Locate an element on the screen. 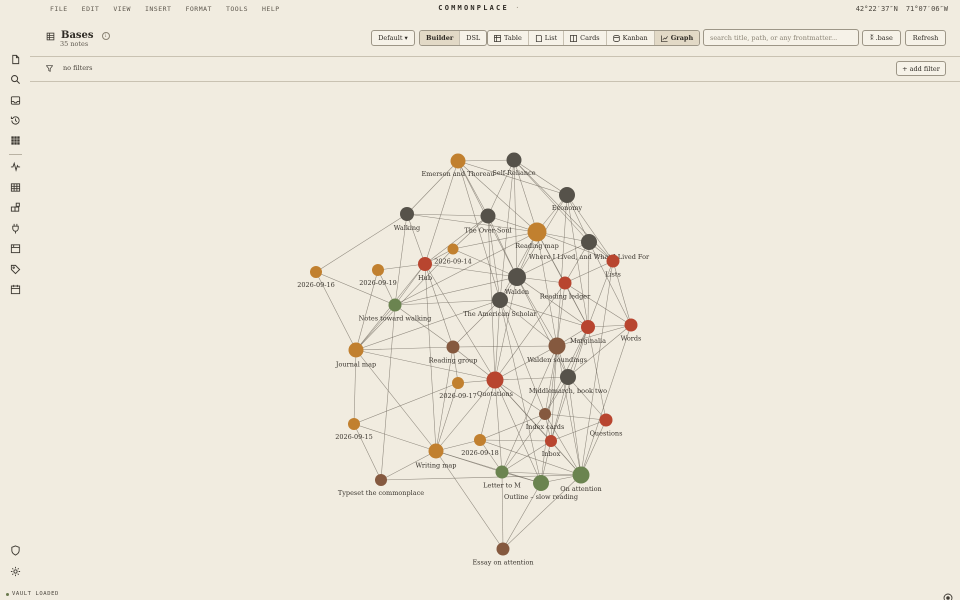  graph-node-quot: Quotations is located at coordinates (495, 385).